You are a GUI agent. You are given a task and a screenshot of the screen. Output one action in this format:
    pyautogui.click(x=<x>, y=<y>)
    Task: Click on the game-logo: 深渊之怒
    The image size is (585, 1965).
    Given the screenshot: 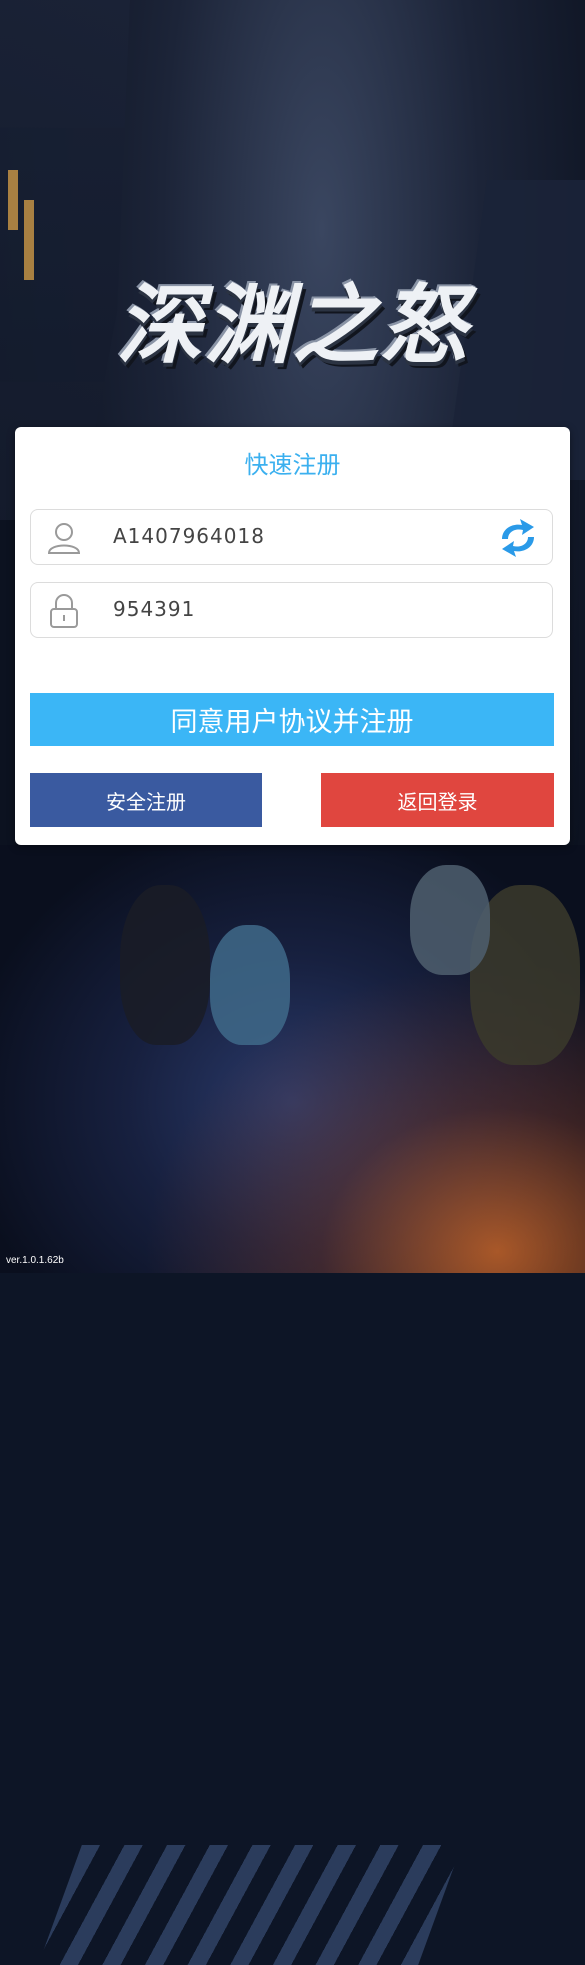 What is the action you would take?
    pyautogui.click(x=292, y=317)
    